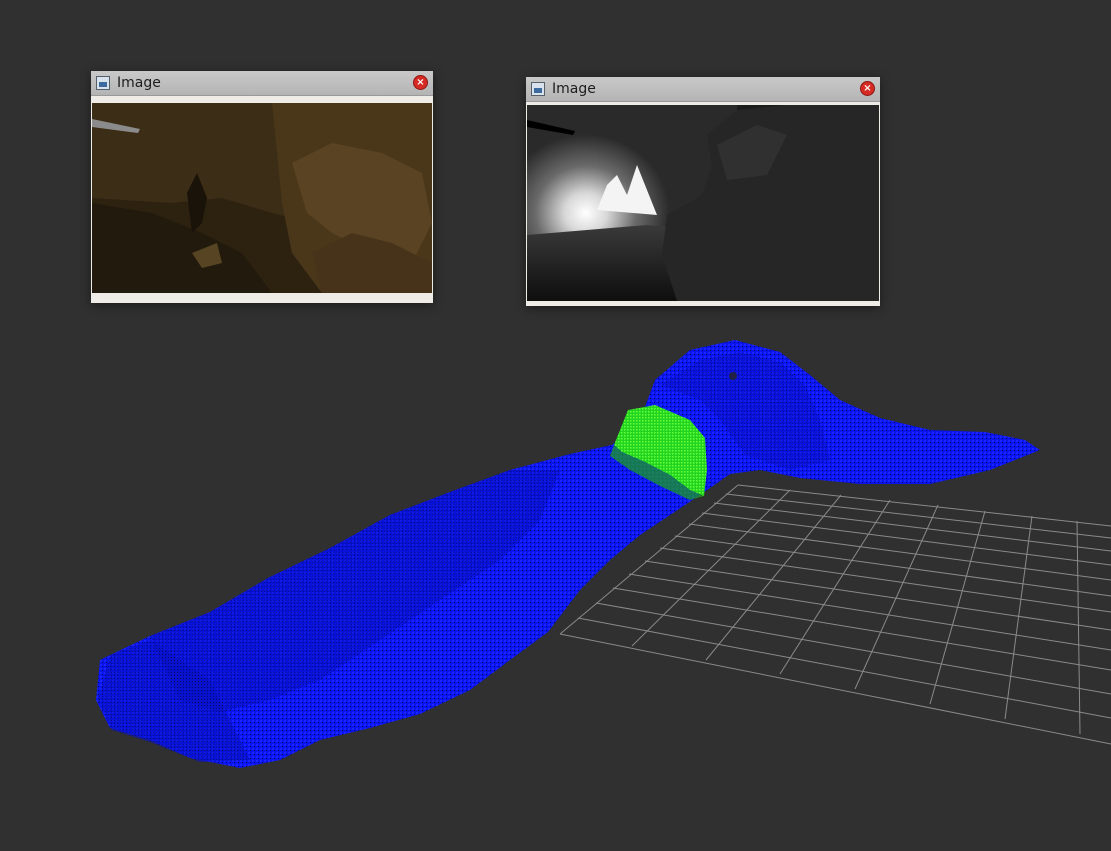  I want to click on image-window-depth: Image ×, so click(703, 191).